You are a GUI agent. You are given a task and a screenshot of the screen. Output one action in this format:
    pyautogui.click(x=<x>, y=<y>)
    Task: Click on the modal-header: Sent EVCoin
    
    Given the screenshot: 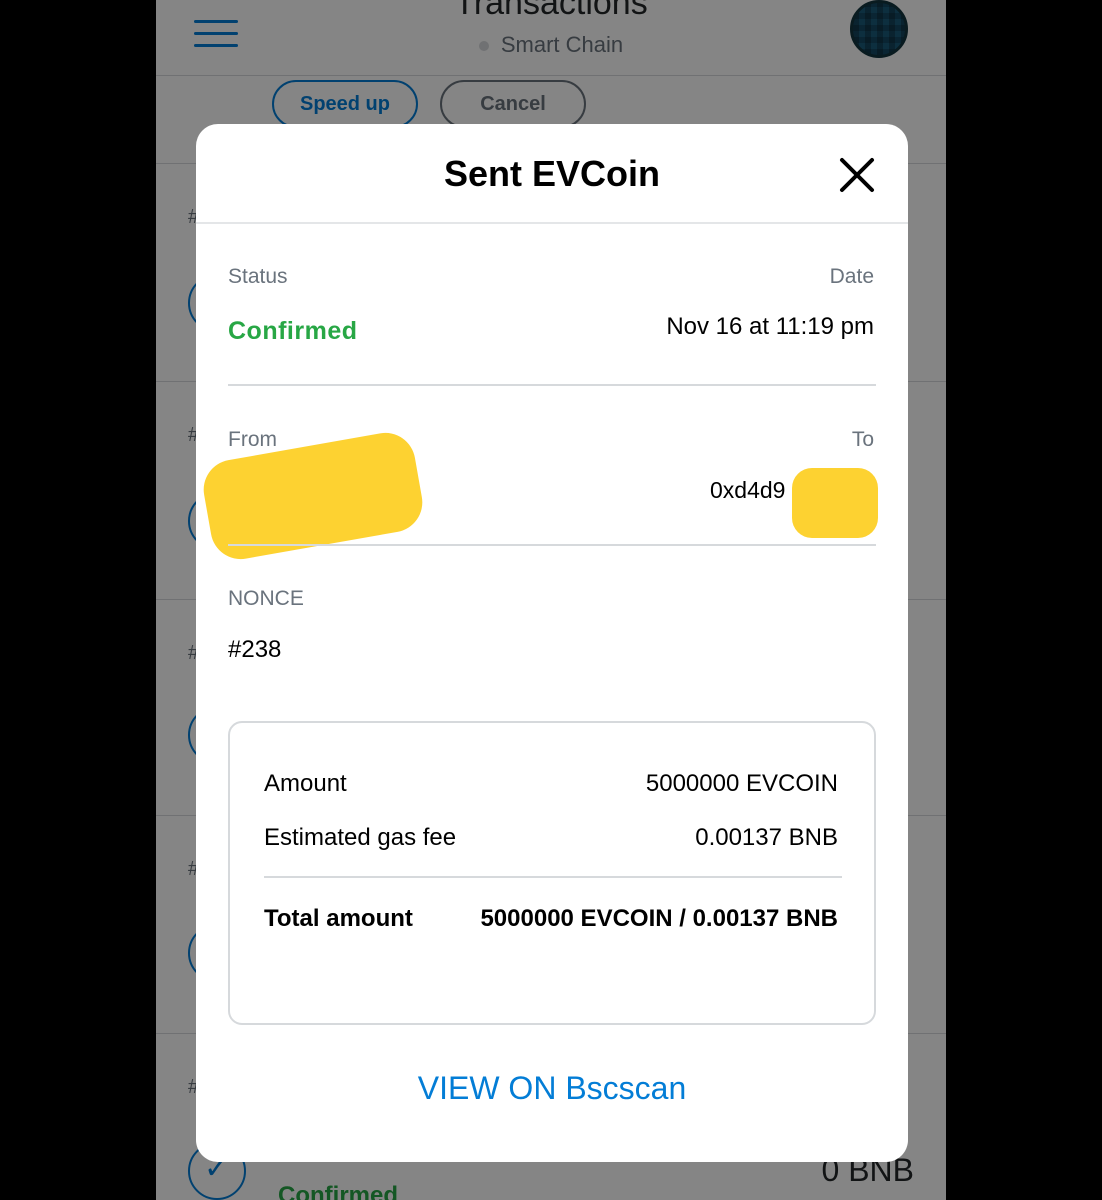 What is the action you would take?
    pyautogui.click(x=552, y=174)
    